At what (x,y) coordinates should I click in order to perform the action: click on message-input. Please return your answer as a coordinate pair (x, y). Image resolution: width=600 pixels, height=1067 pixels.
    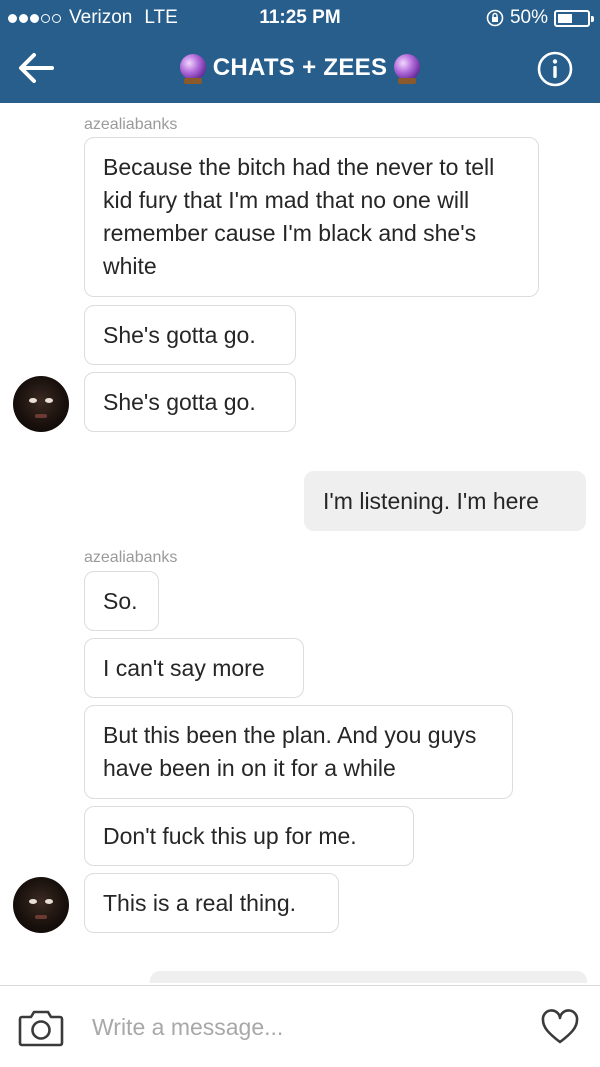
    Looking at the image, I should click on (302, 1027).